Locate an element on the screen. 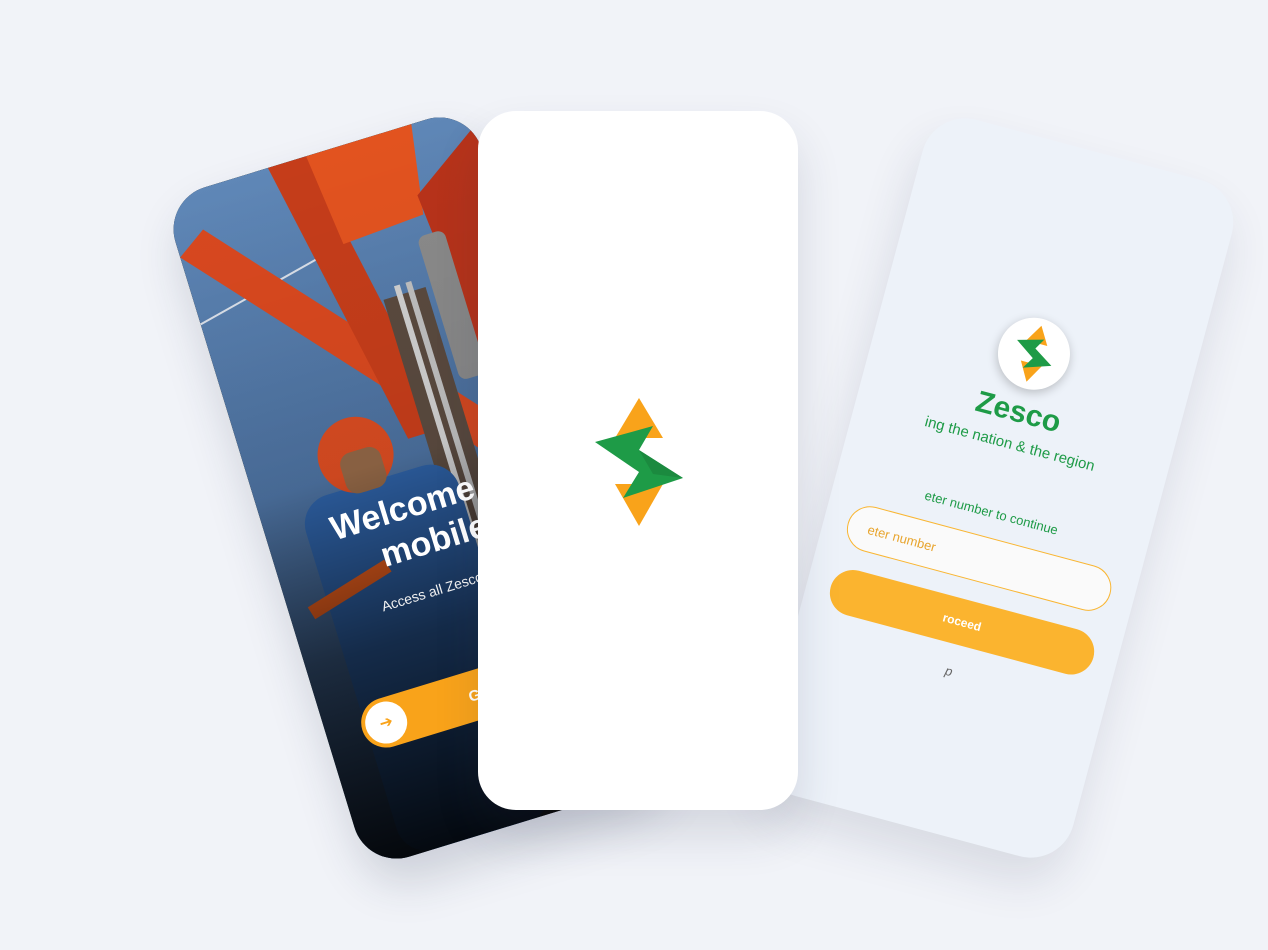 The height and width of the screenshot is (950, 1268). logo-badge is located at coordinates (1034, 353).